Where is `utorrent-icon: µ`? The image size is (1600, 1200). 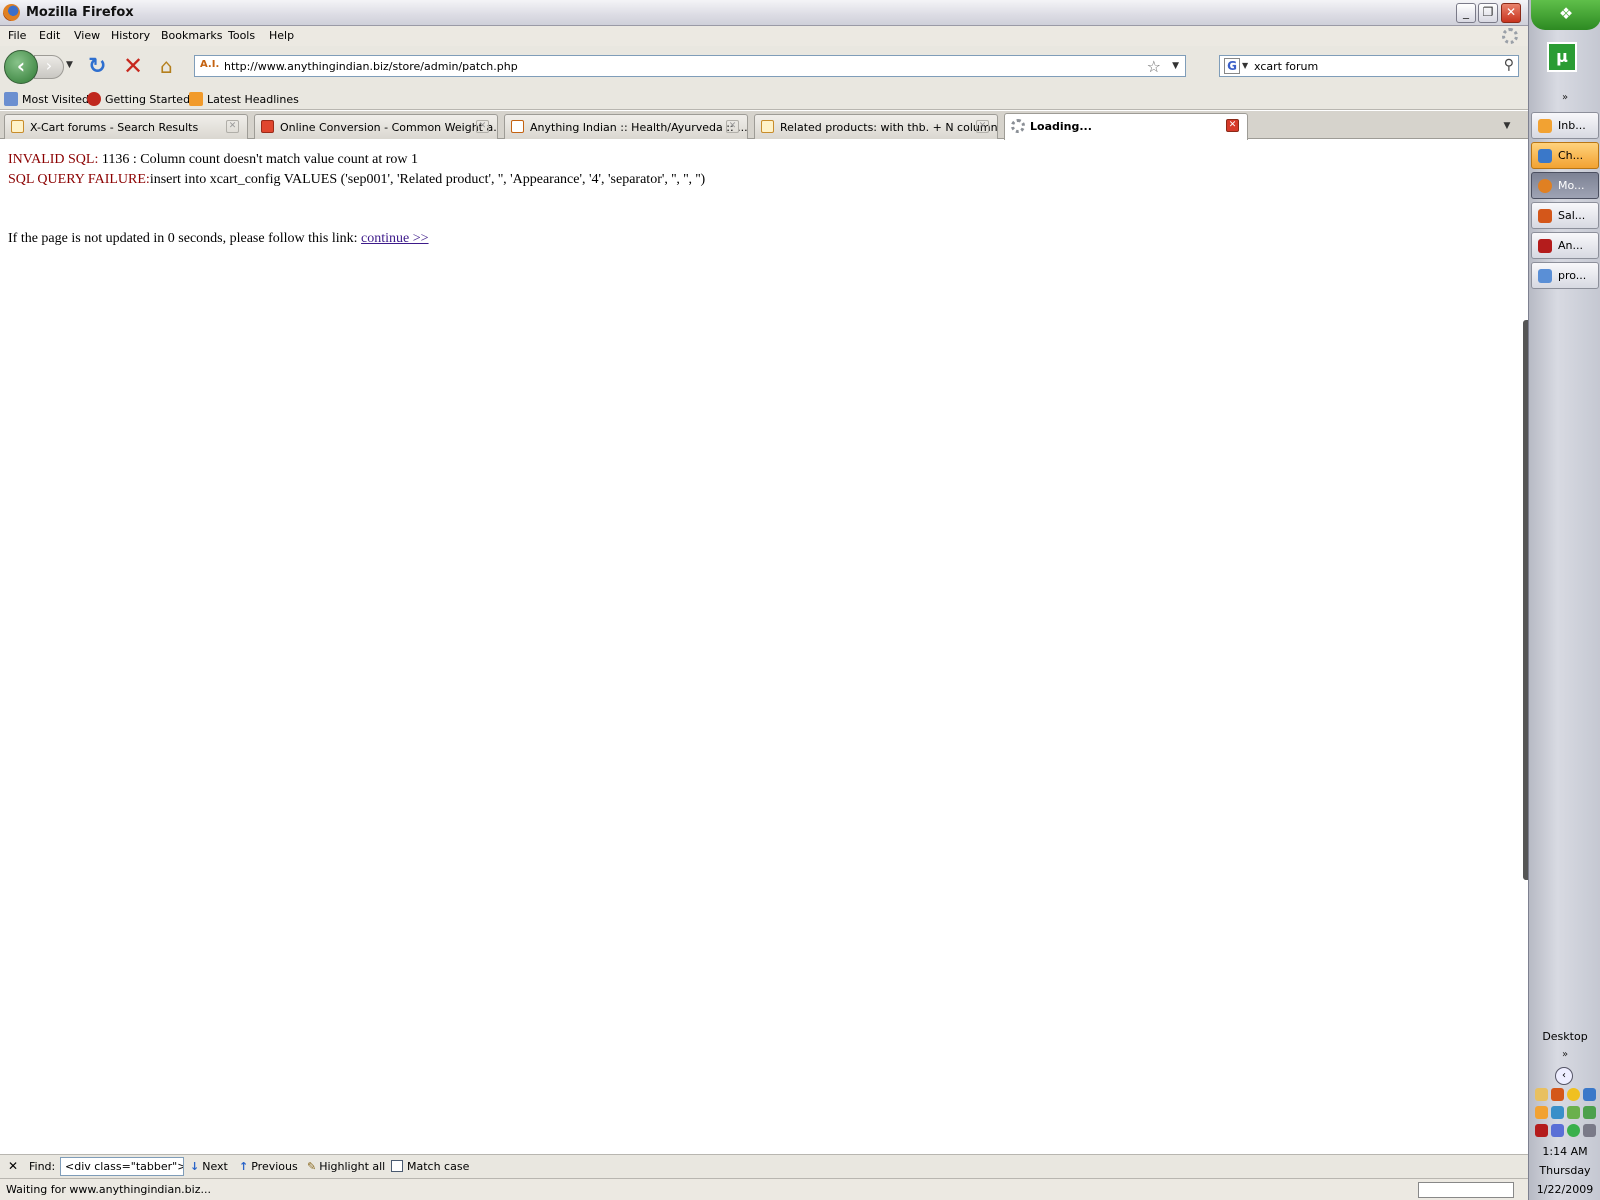 utorrent-icon: µ is located at coordinates (1562, 57).